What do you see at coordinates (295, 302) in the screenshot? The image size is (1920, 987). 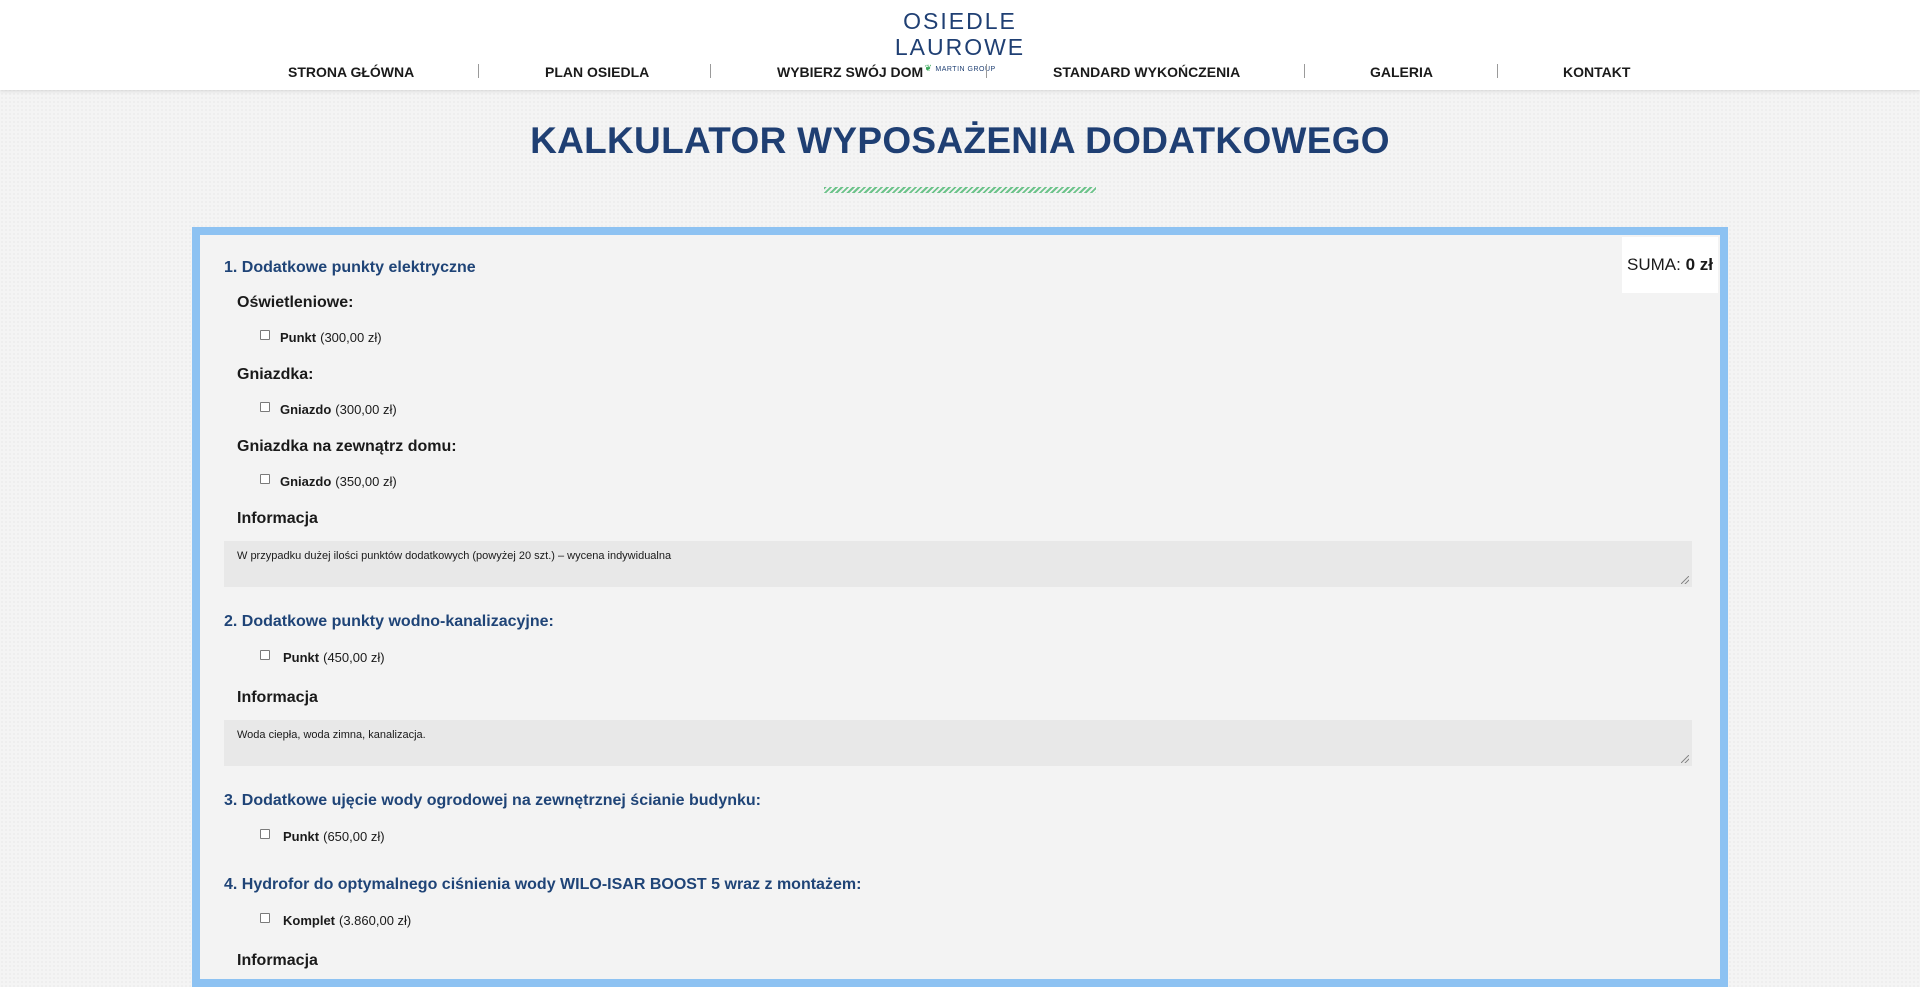 I see `group-title-lighting: Oświetleniowe:` at bounding box center [295, 302].